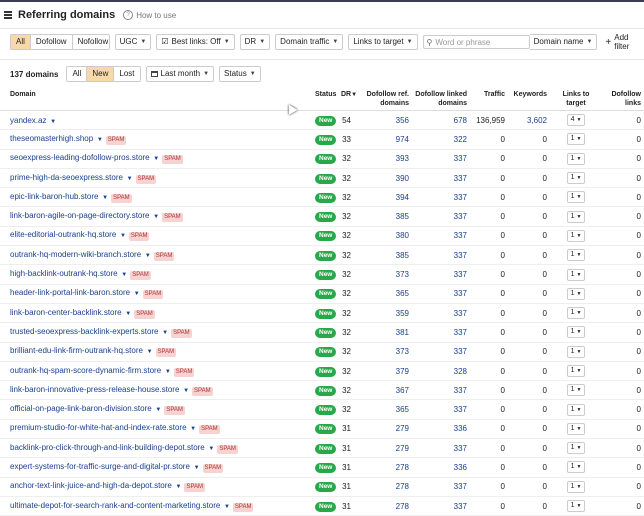  I want to click on col-traffic: Traffic, so click(489, 99).